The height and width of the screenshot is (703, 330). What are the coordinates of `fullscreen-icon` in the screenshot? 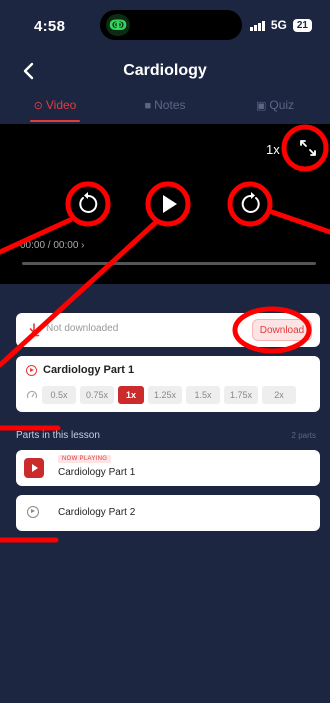 It's located at (308, 148).